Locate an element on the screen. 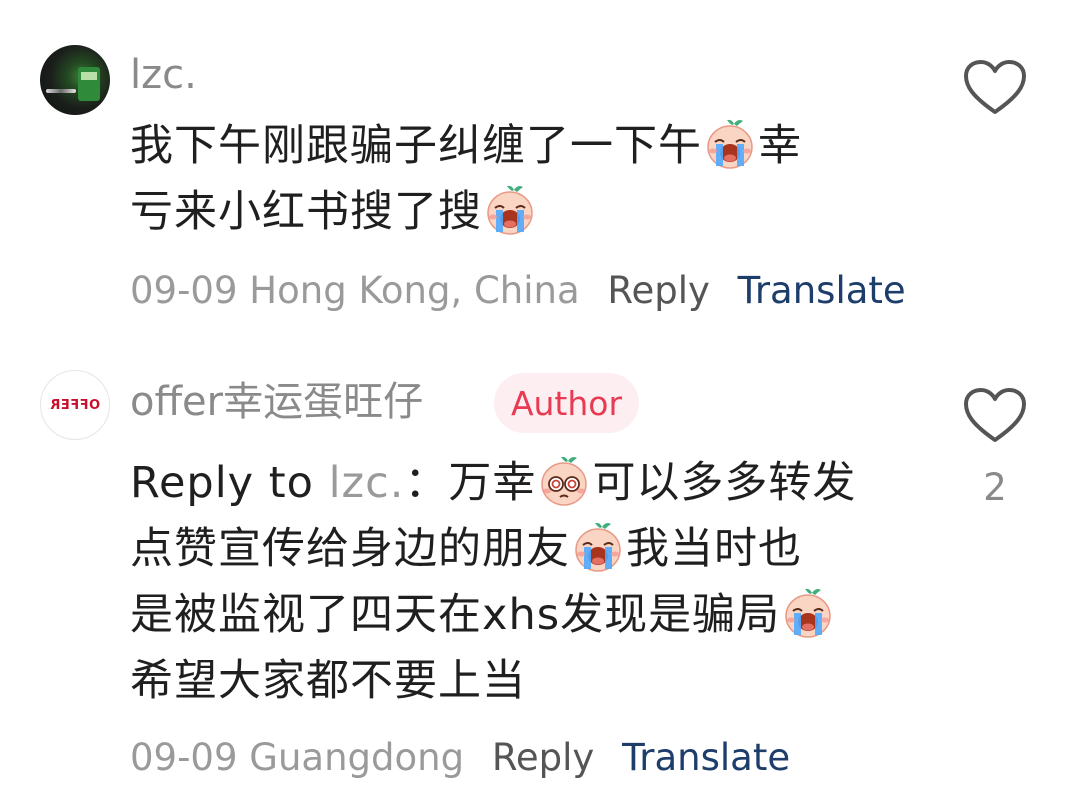 Image resolution: width=1081 pixels, height=812 pixels. offer-logo: OFFER is located at coordinates (75, 405).